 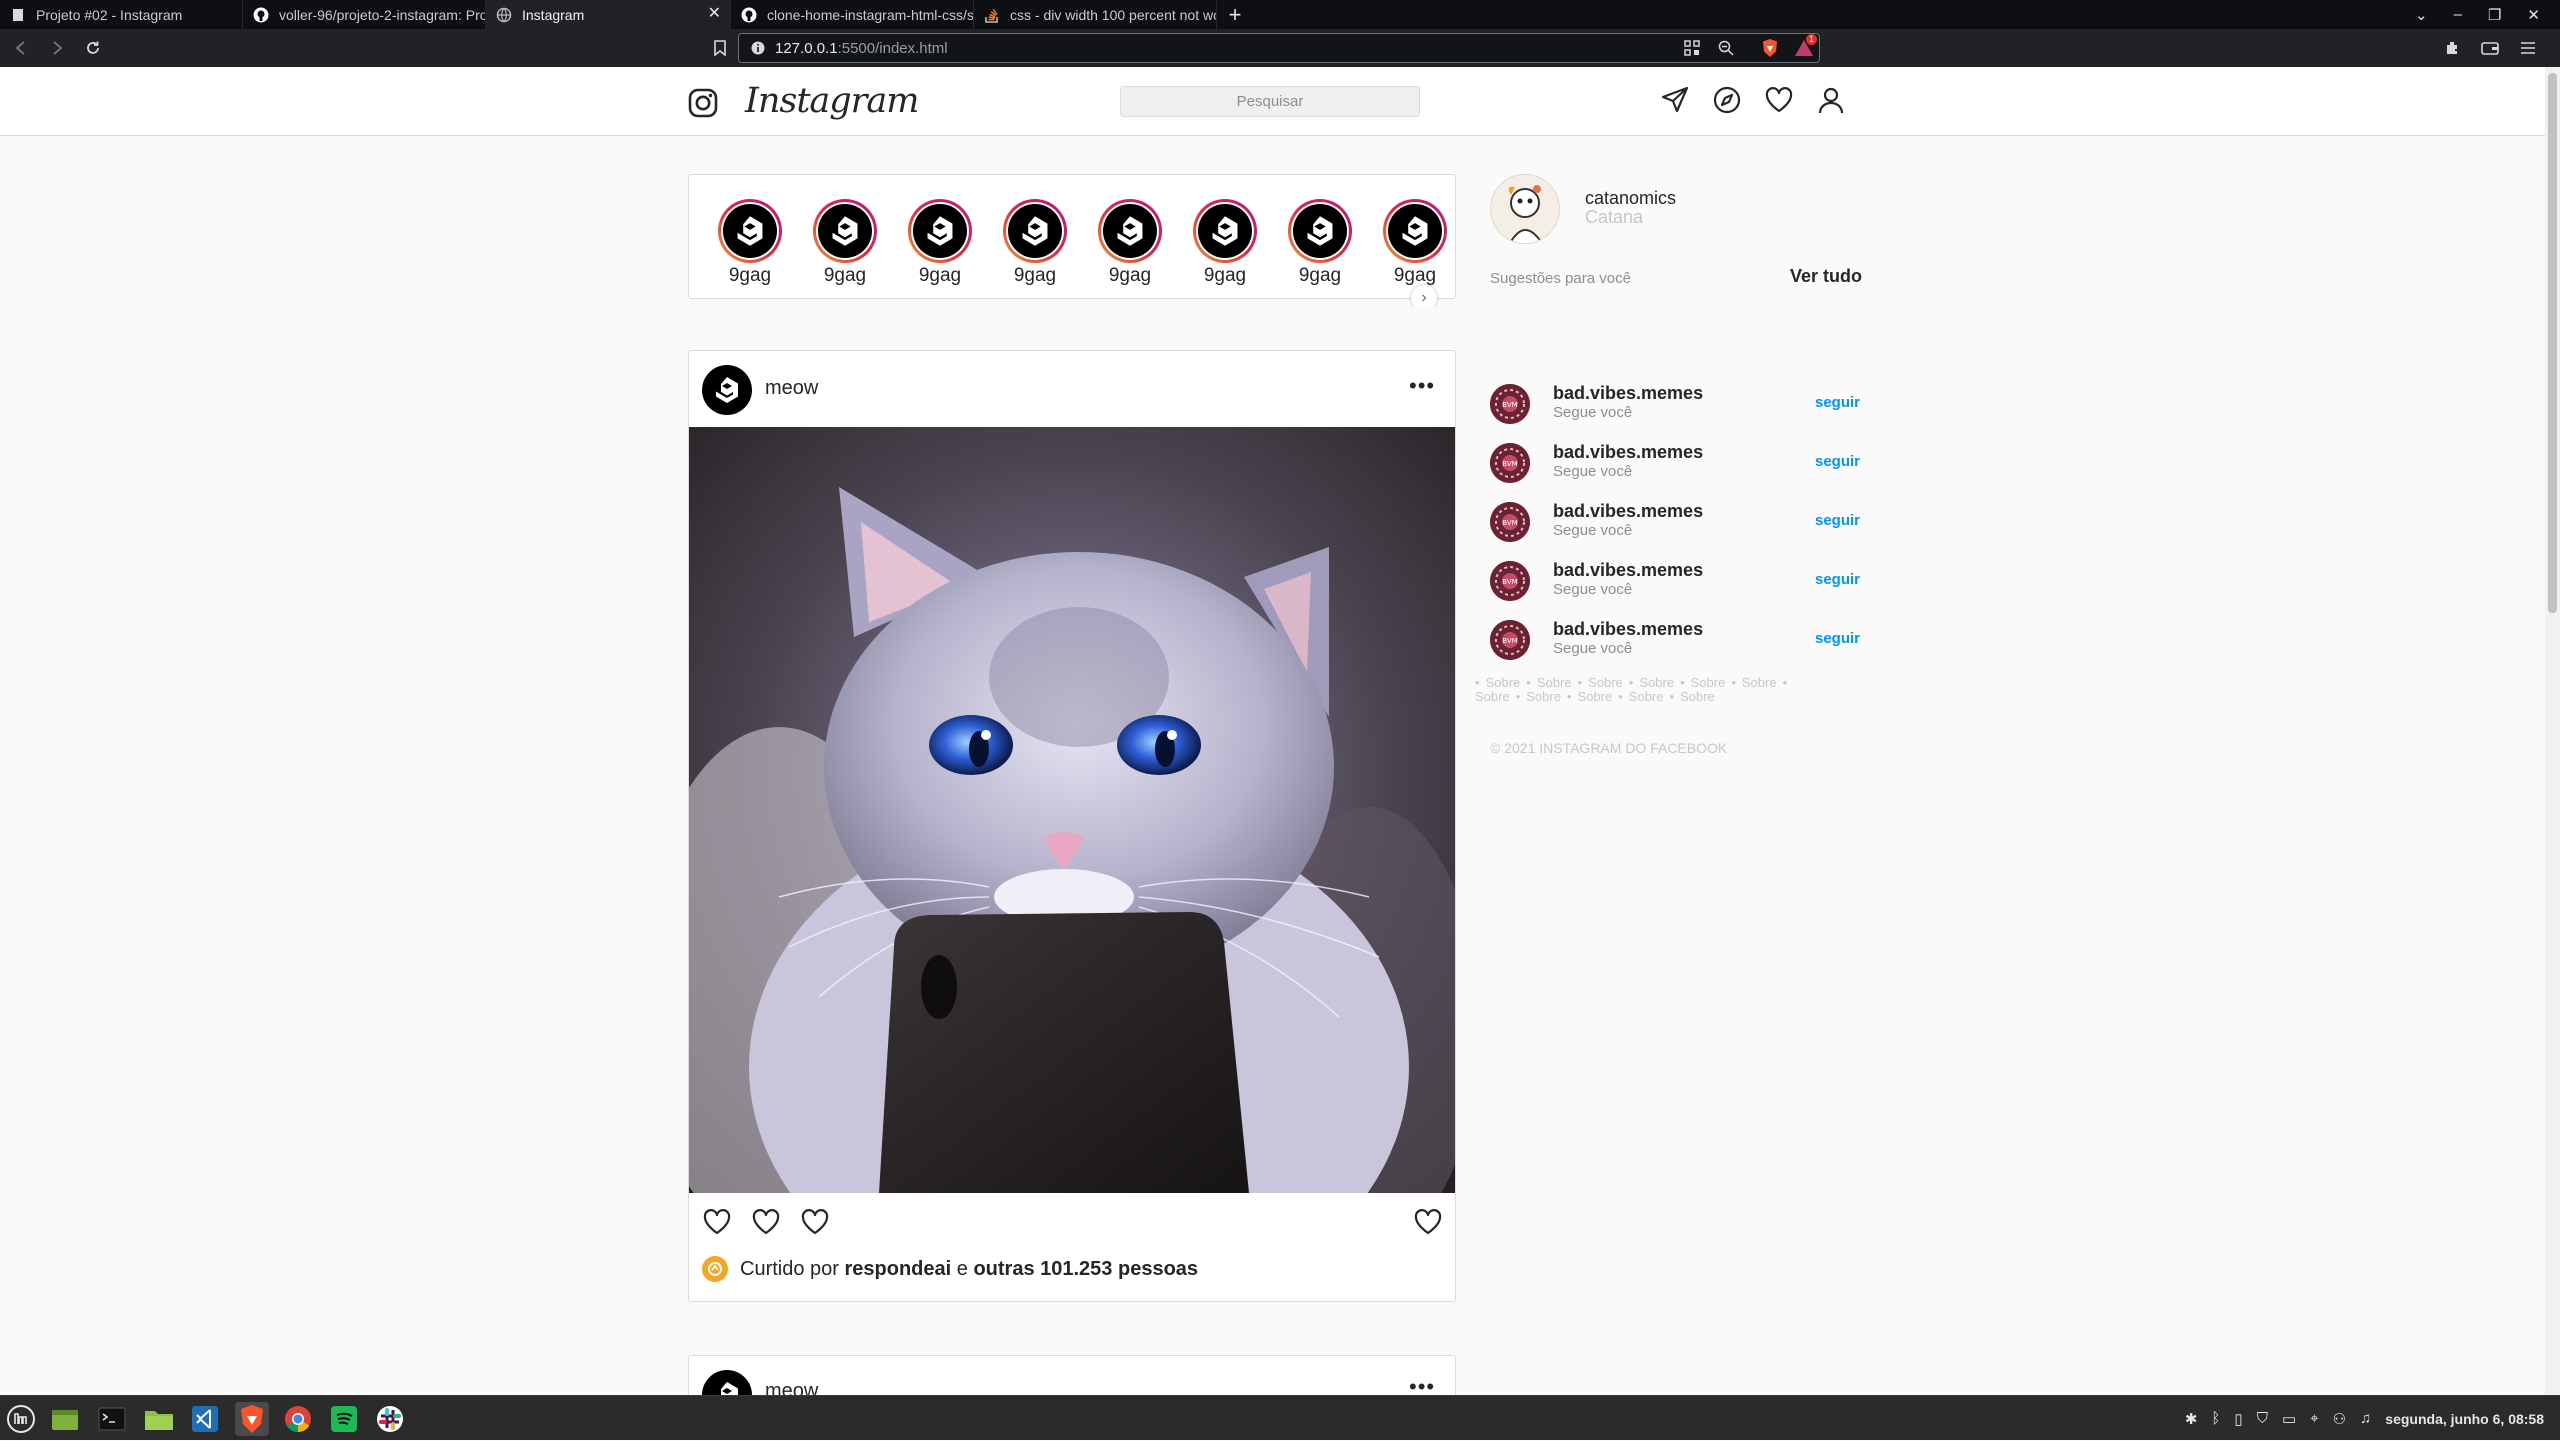 I want to click on extensions-icon, so click(x=2452, y=48).